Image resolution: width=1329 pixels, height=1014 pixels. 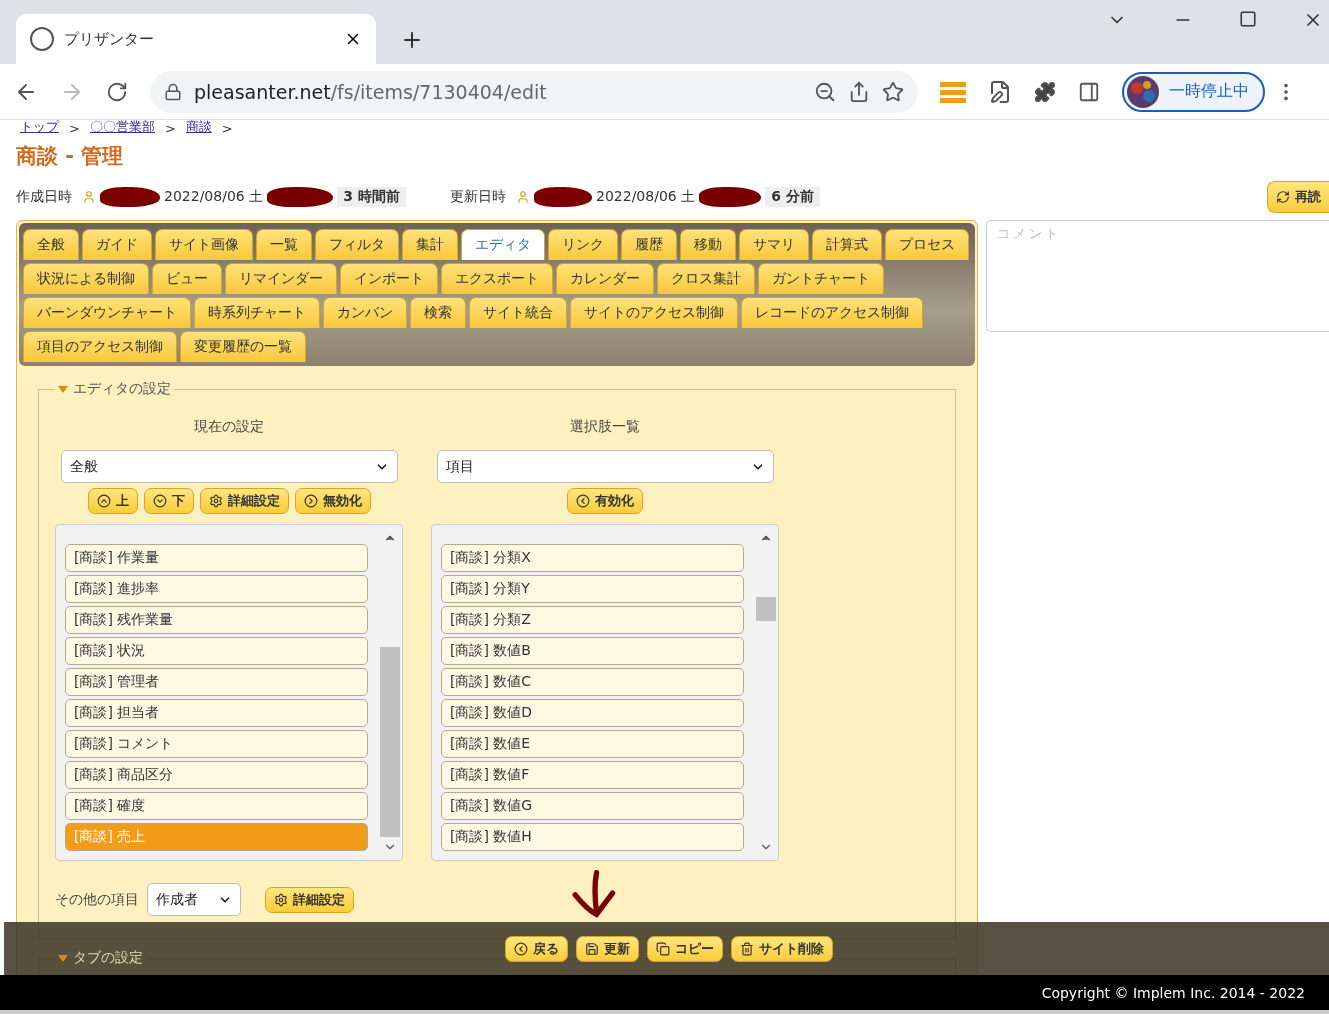 I want to click on side-panel-icon, so click(x=1089, y=91).